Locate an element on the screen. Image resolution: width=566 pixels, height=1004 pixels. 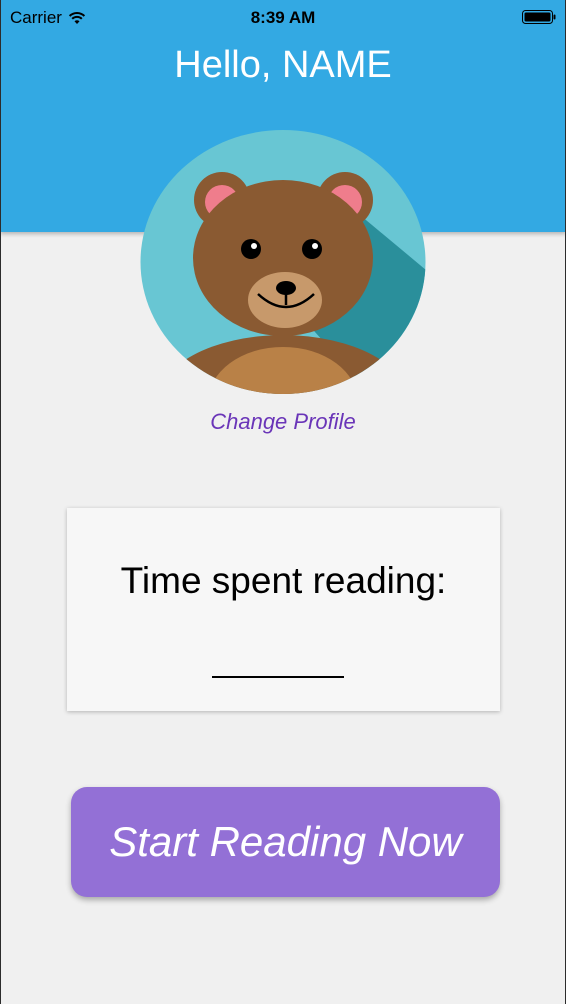
teddy-bear-avatar is located at coordinates (283, 262).